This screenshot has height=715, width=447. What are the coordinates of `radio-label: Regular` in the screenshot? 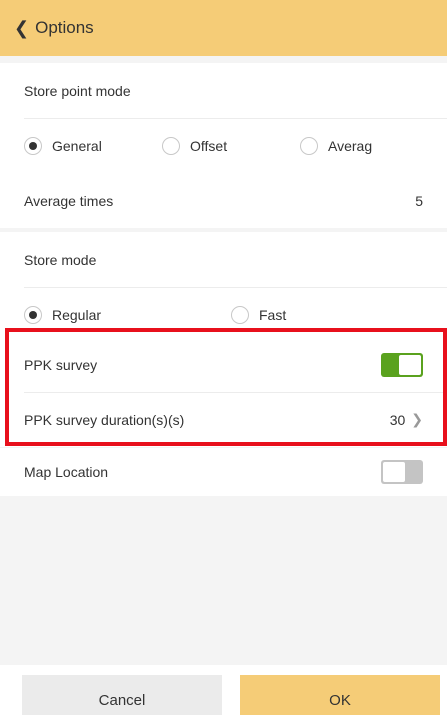 It's located at (77, 314).